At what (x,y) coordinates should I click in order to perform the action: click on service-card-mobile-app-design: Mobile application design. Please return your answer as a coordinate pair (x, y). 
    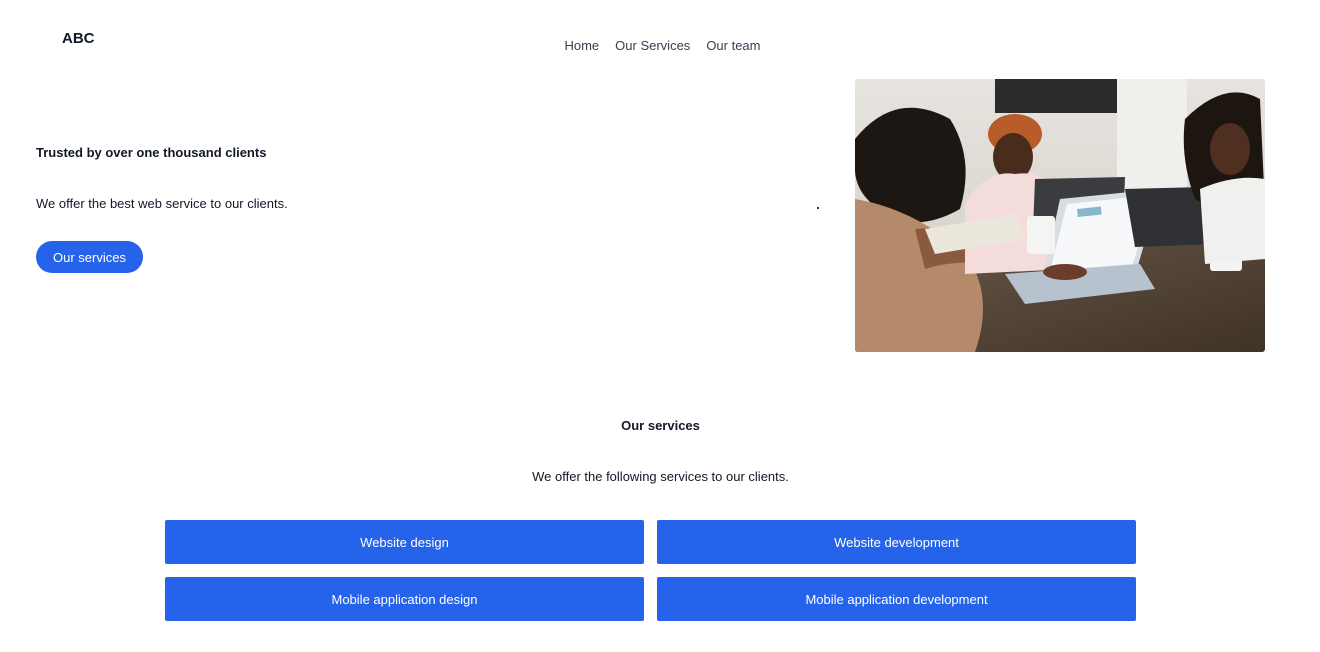
    Looking at the image, I should click on (404, 599).